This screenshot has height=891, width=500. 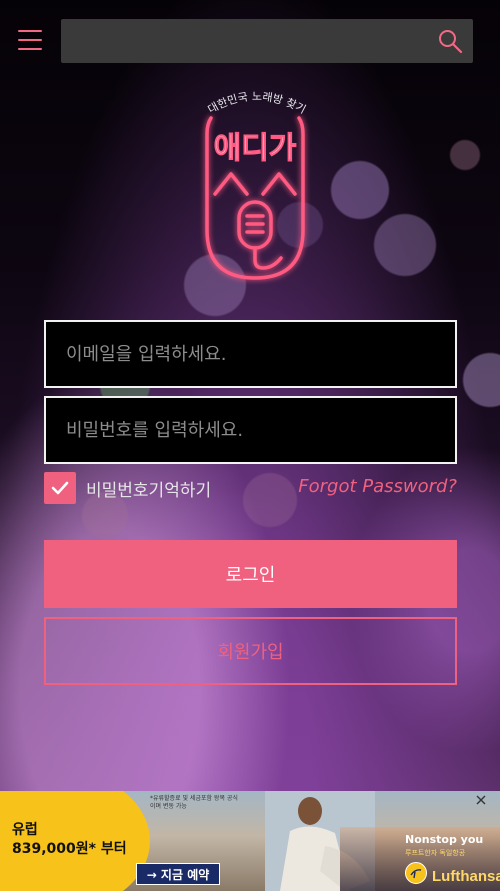 I want to click on checkmark-icon, so click(x=60, y=488).